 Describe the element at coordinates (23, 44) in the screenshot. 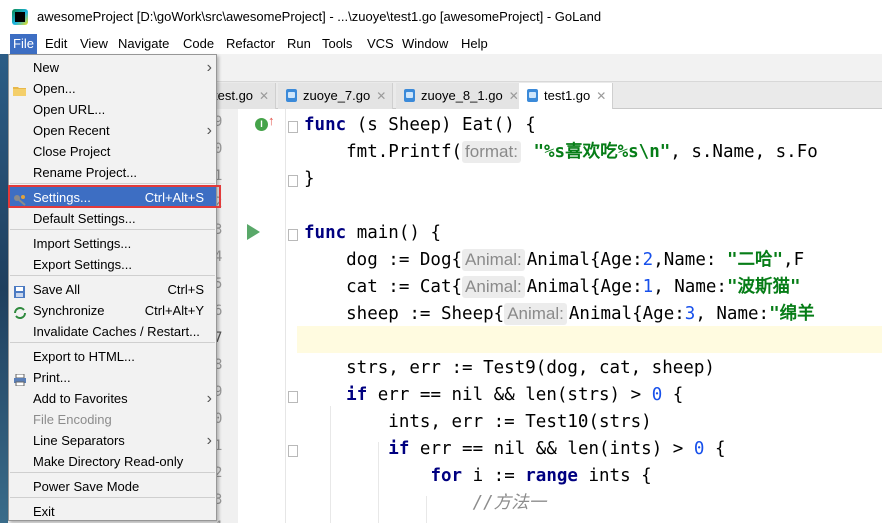

I see `menu-file: File` at that location.